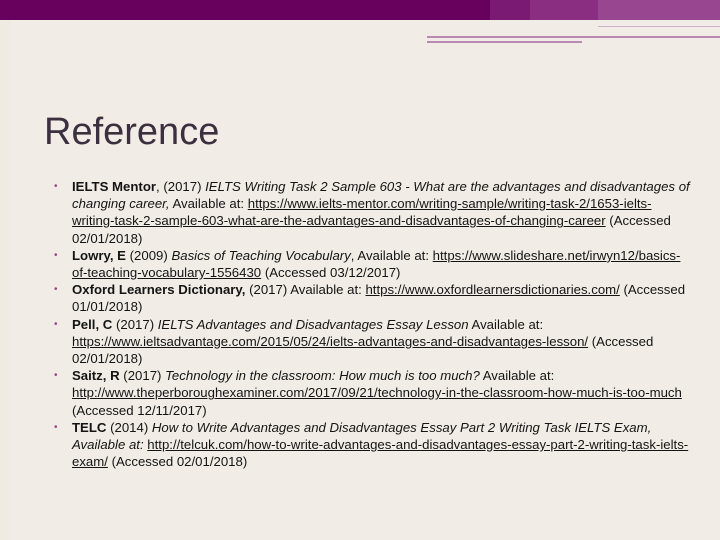 Image resolution: width=720 pixels, height=540 pixels. I want to click on reference-author: Oxford Learners Dictionary,, so click(159, 290).